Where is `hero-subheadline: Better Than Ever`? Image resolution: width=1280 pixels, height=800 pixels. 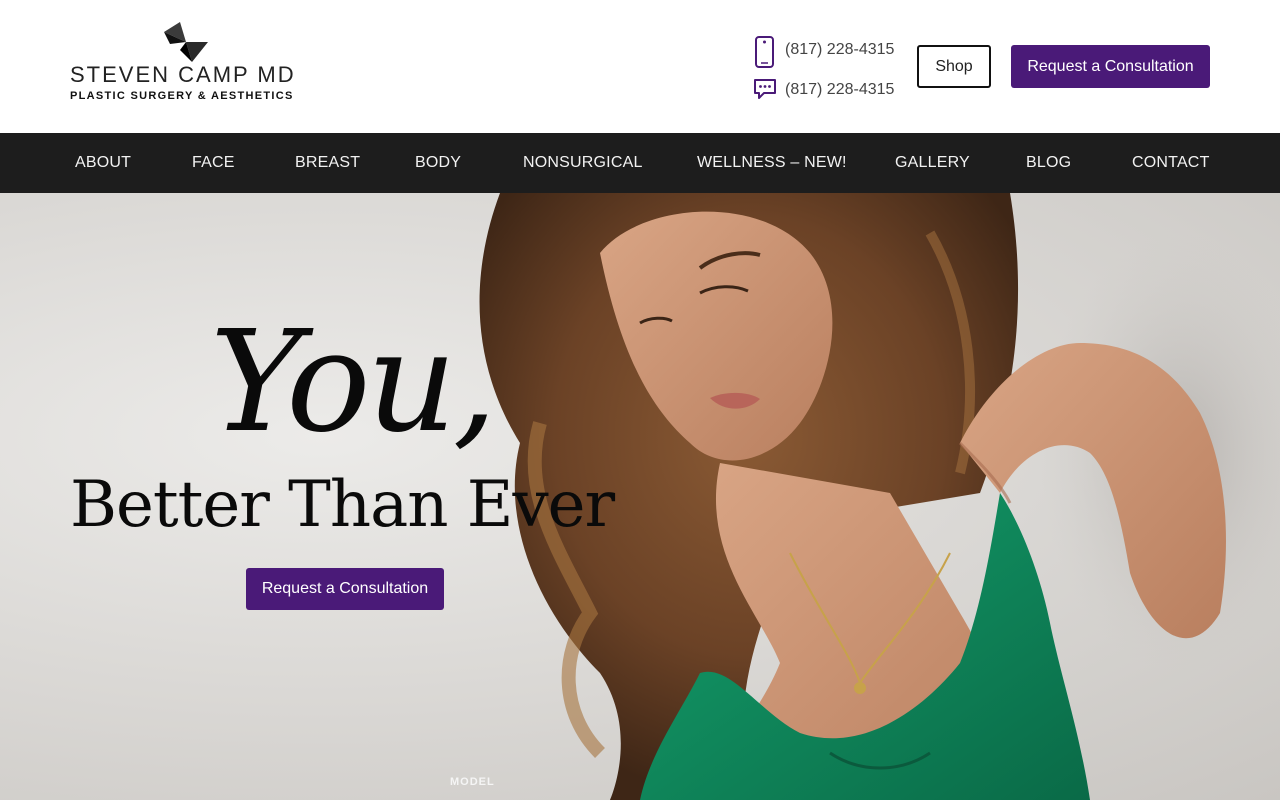
hero-subheadline: Better Than Ever is located at coordinates (342, 505).